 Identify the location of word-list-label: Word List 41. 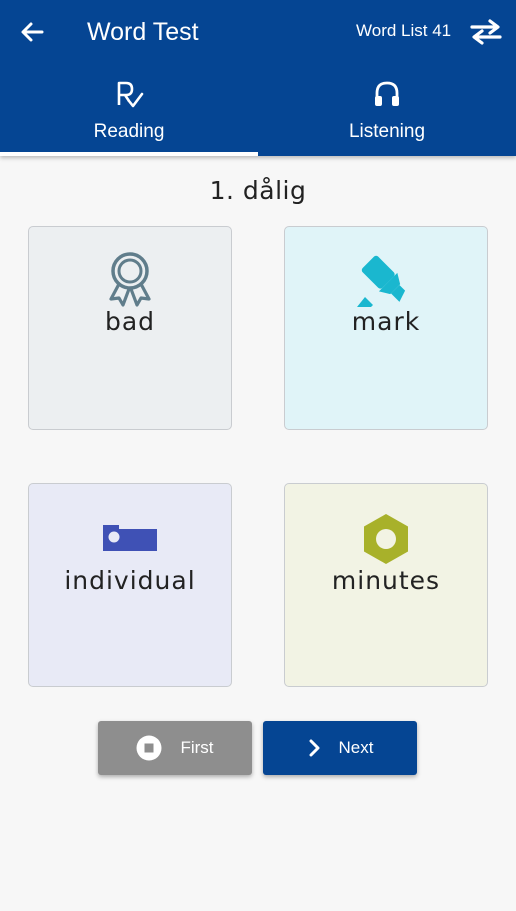
(403, 31).